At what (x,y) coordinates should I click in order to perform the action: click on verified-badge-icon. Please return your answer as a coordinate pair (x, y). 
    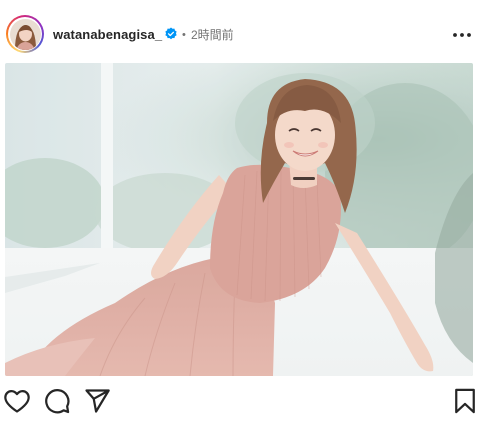
    Looking at the image, I should click on (171, 33).